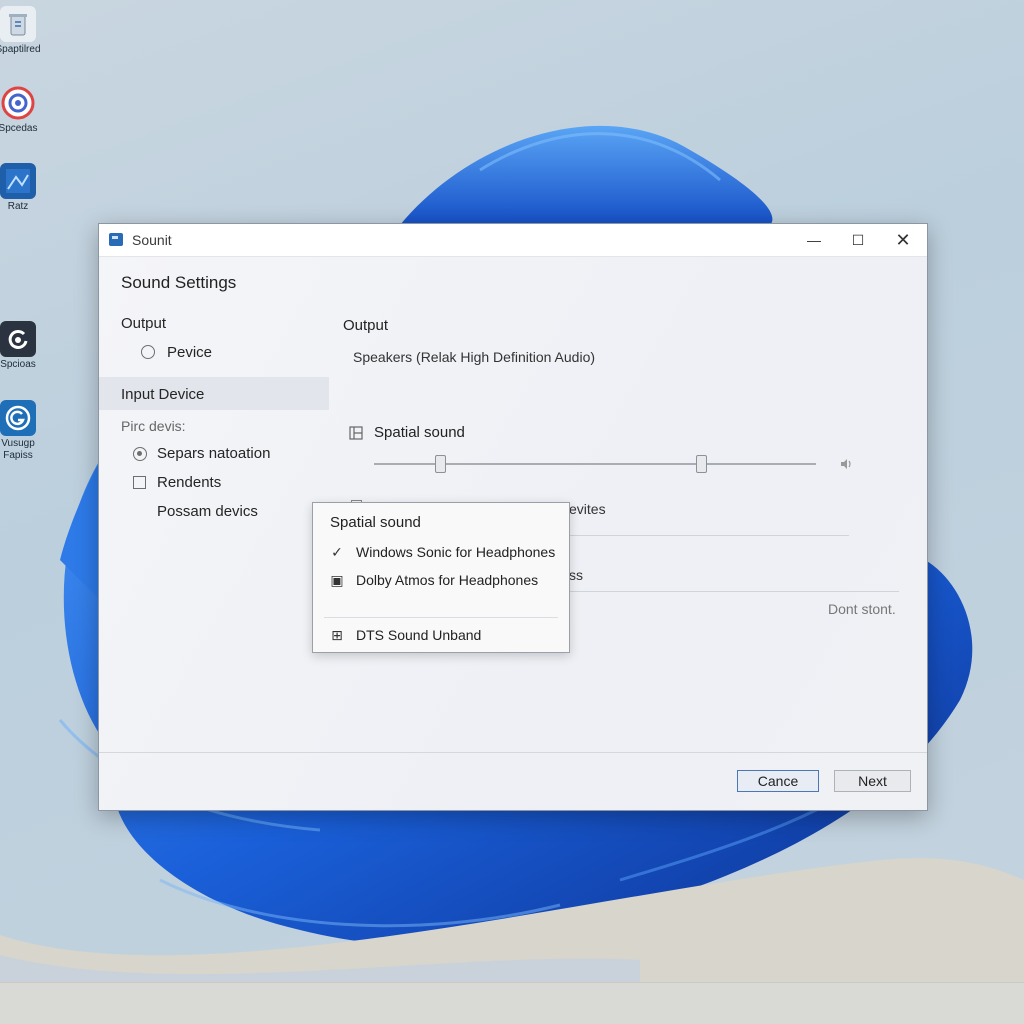  I want to click on input-device-label: Input Device, so click(162, 394).